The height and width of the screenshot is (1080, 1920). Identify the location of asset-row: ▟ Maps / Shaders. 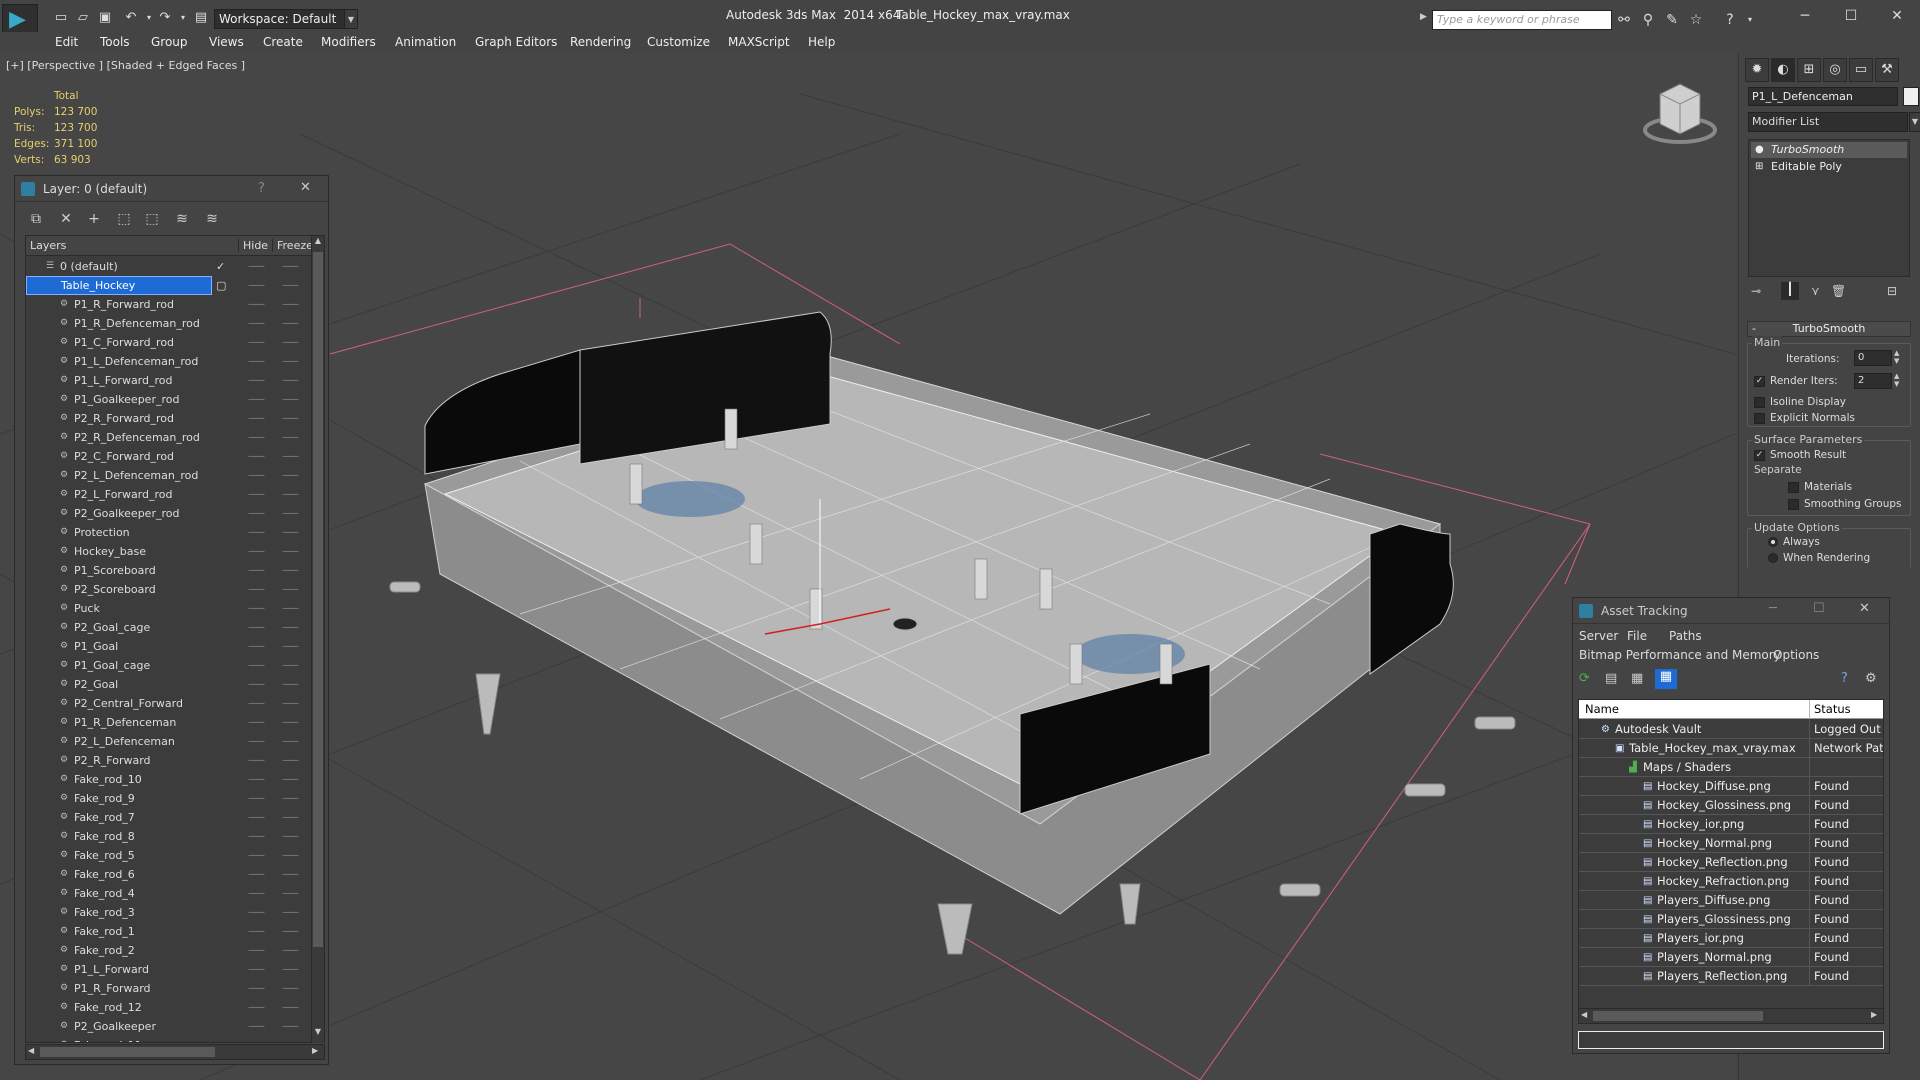
(1731, 767).